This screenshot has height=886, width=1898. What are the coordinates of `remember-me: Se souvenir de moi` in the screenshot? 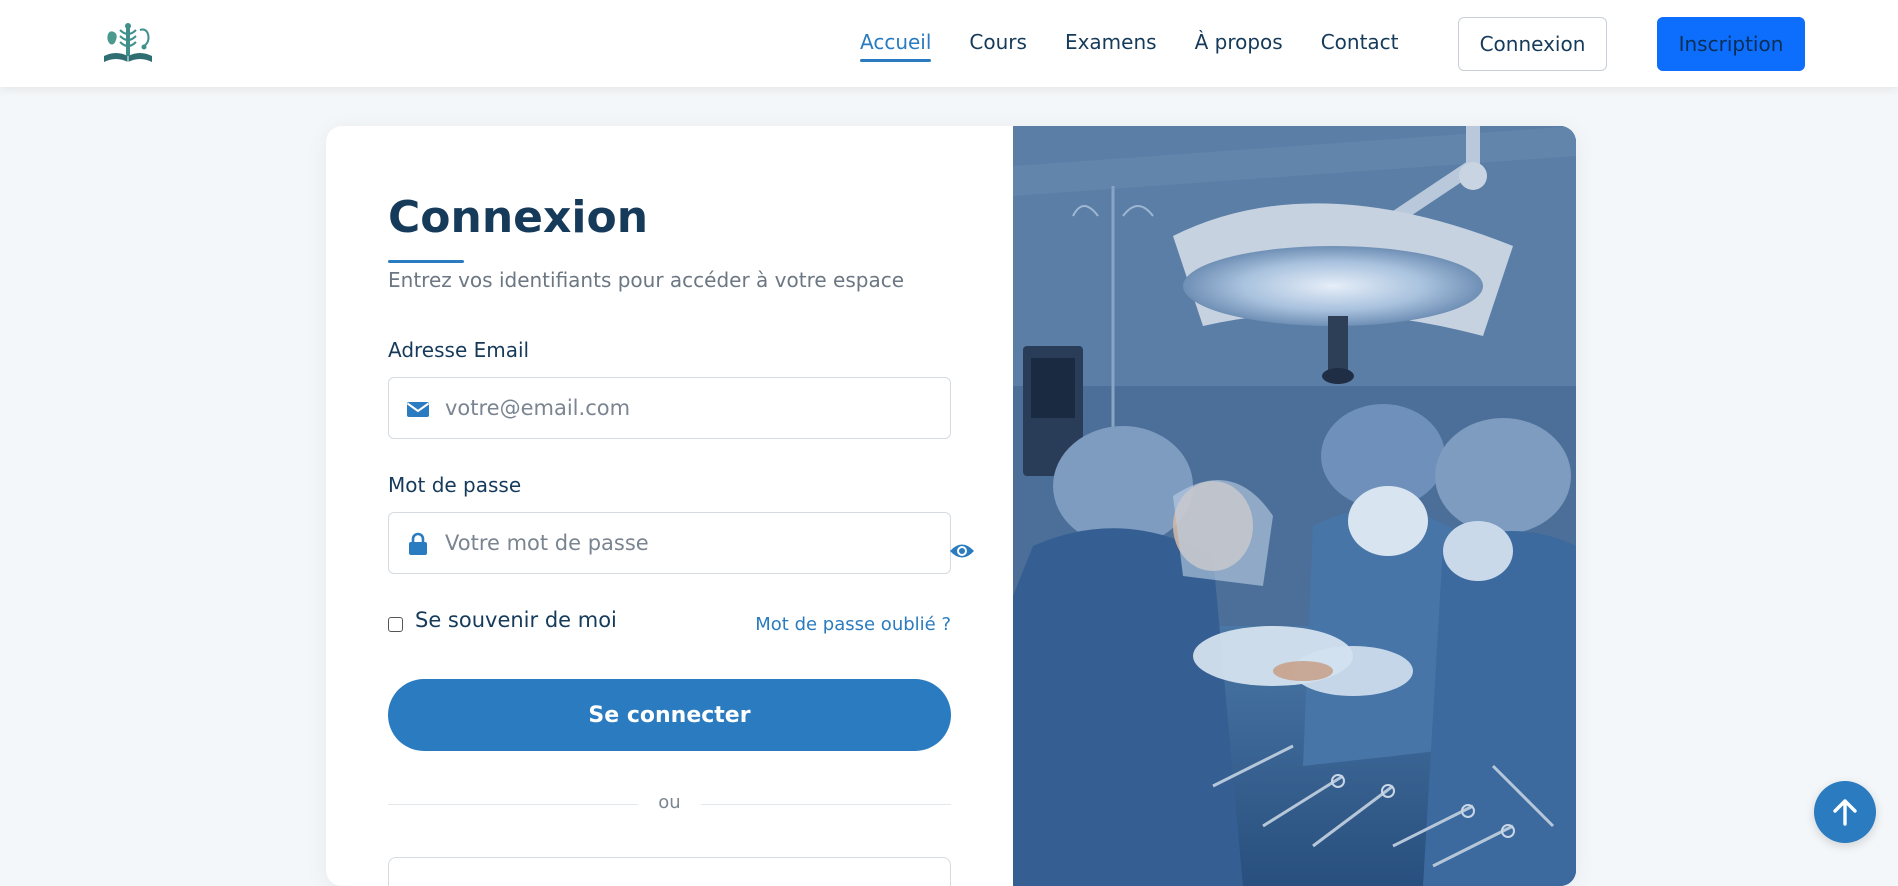 It's located at (502, 620).